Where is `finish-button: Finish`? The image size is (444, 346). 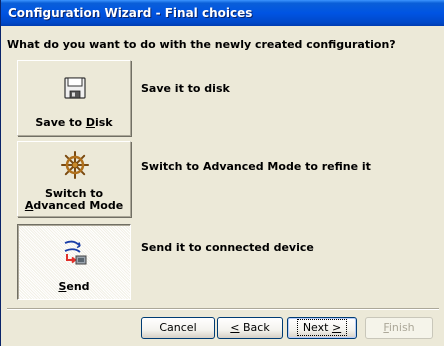 finish-button: Finish is located at coordinates (399, 328).